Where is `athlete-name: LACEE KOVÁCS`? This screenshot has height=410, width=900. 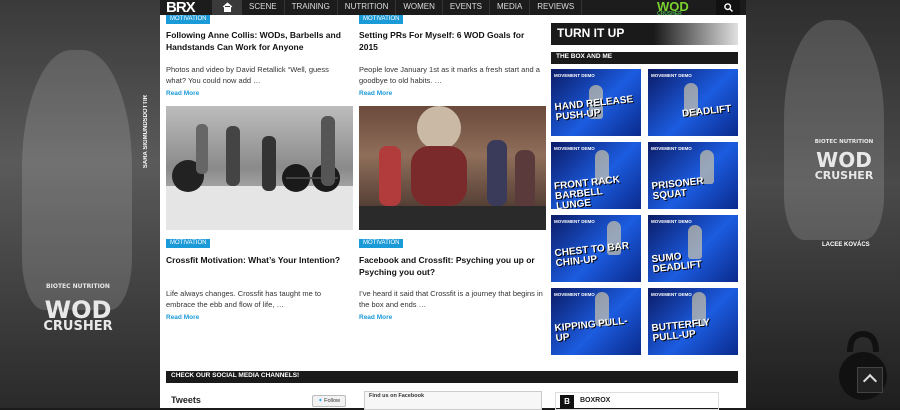
athlete-name: LACEE KOVÁCS is located at coordinates (846, 245).